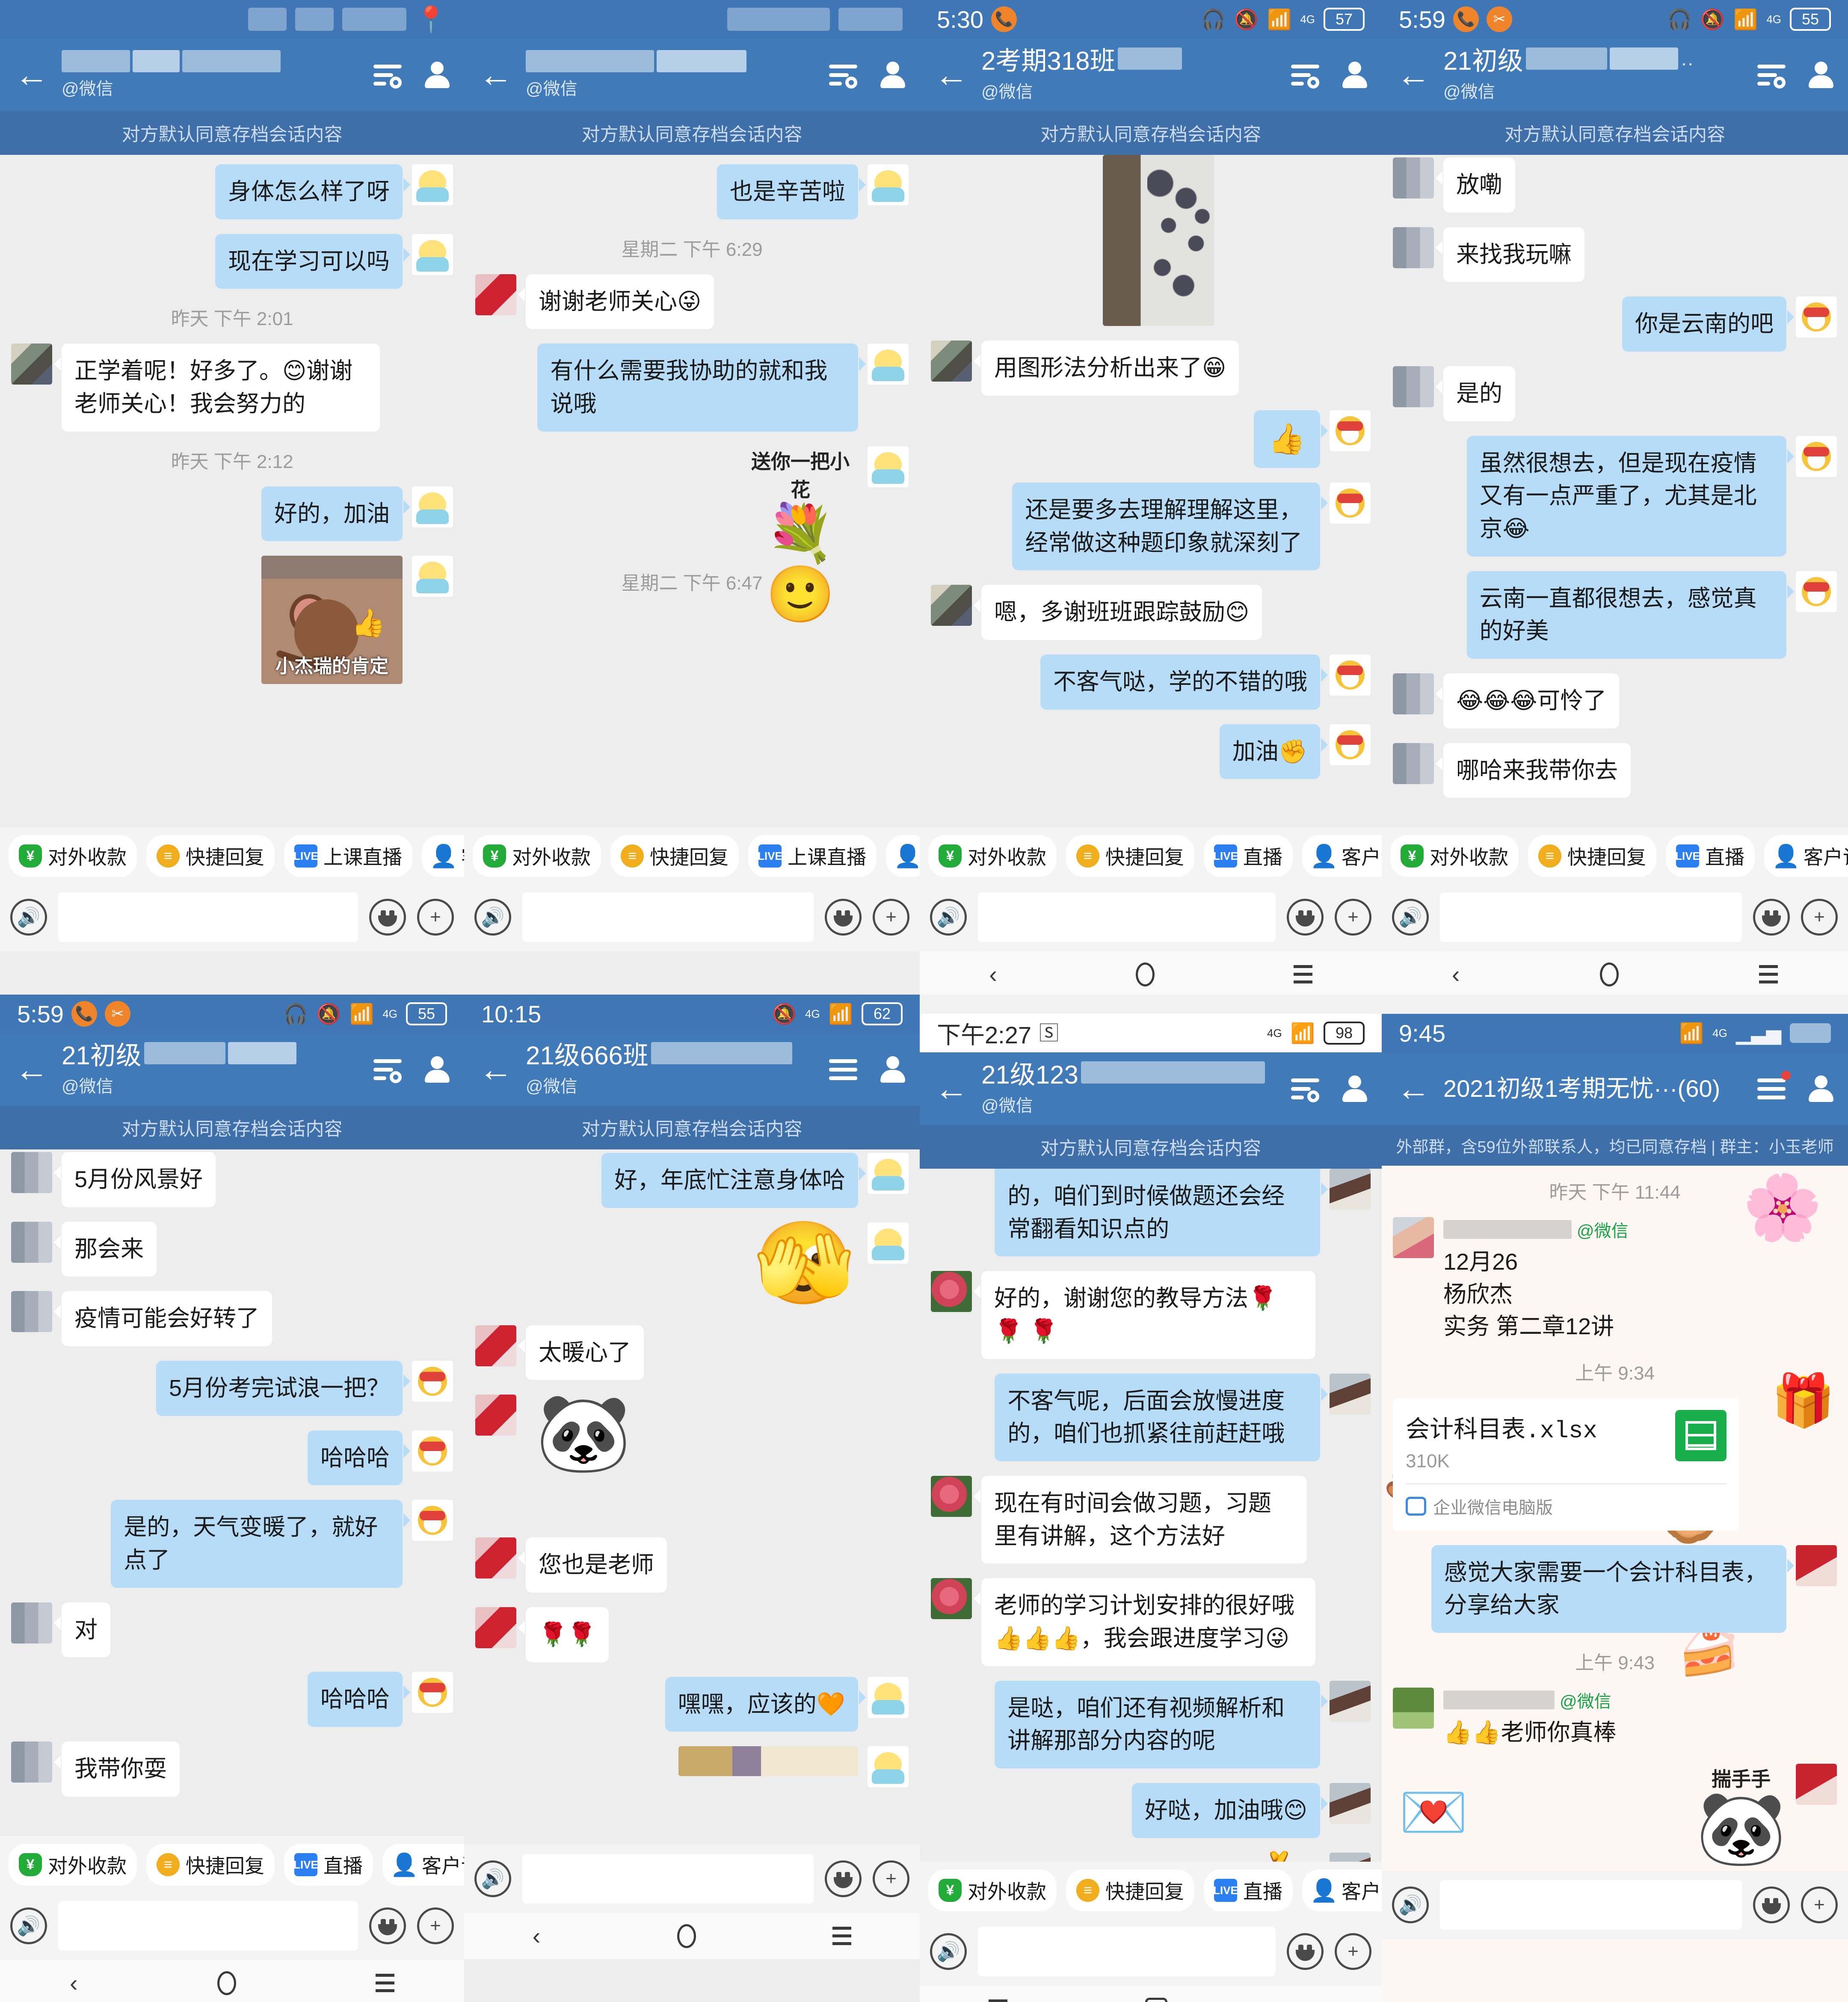 The image size is (1848, 2002). Describe the element at coordinates (328, 1865) in the screenshot. I see `quick-action-live: LIVE 直播` at that location.